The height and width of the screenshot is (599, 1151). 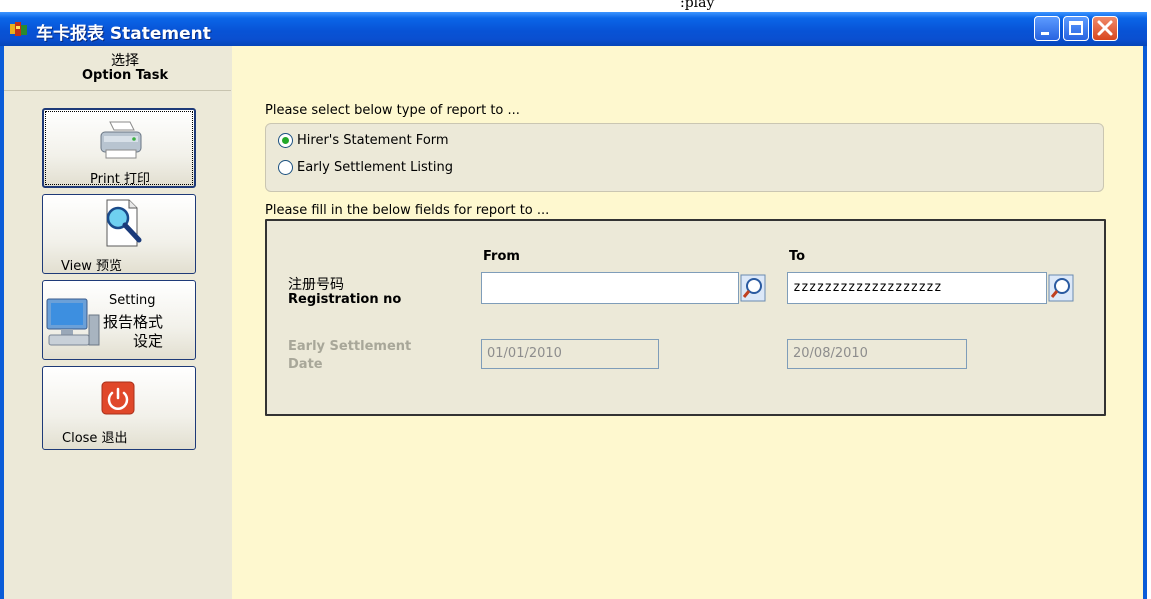 I want to click on date-from-input: 01/01/2010, so click(x=570, y=354).